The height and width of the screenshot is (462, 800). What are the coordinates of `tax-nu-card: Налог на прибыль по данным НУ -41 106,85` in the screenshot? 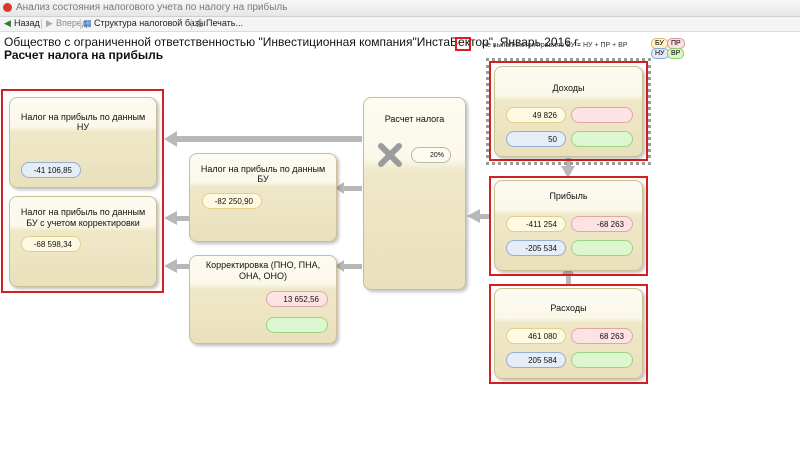 It's located at (83, 142).